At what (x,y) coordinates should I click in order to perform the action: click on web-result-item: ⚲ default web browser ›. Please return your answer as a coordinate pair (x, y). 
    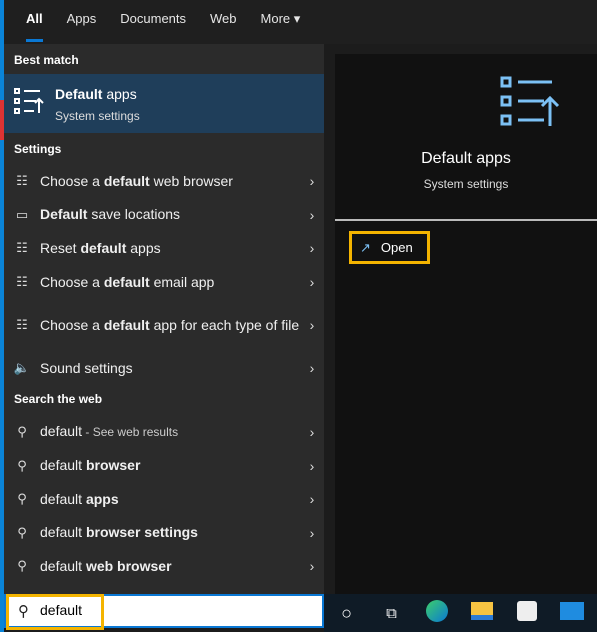
    Looking at the image, I should click on (164, 566).